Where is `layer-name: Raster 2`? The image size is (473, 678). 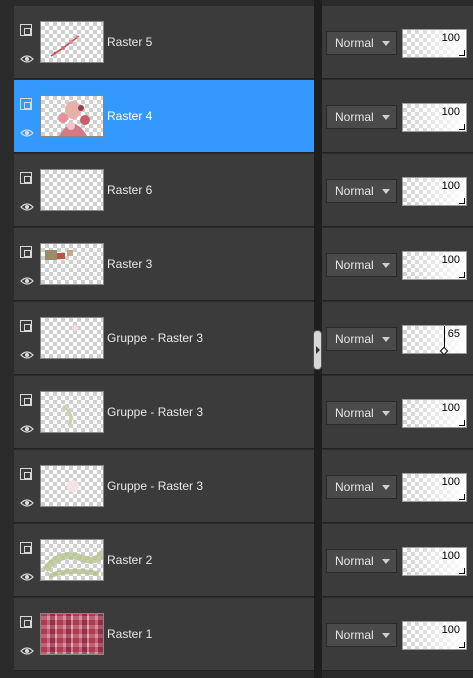
layer-name: Raster 2 is located at coordinates (130, 560).